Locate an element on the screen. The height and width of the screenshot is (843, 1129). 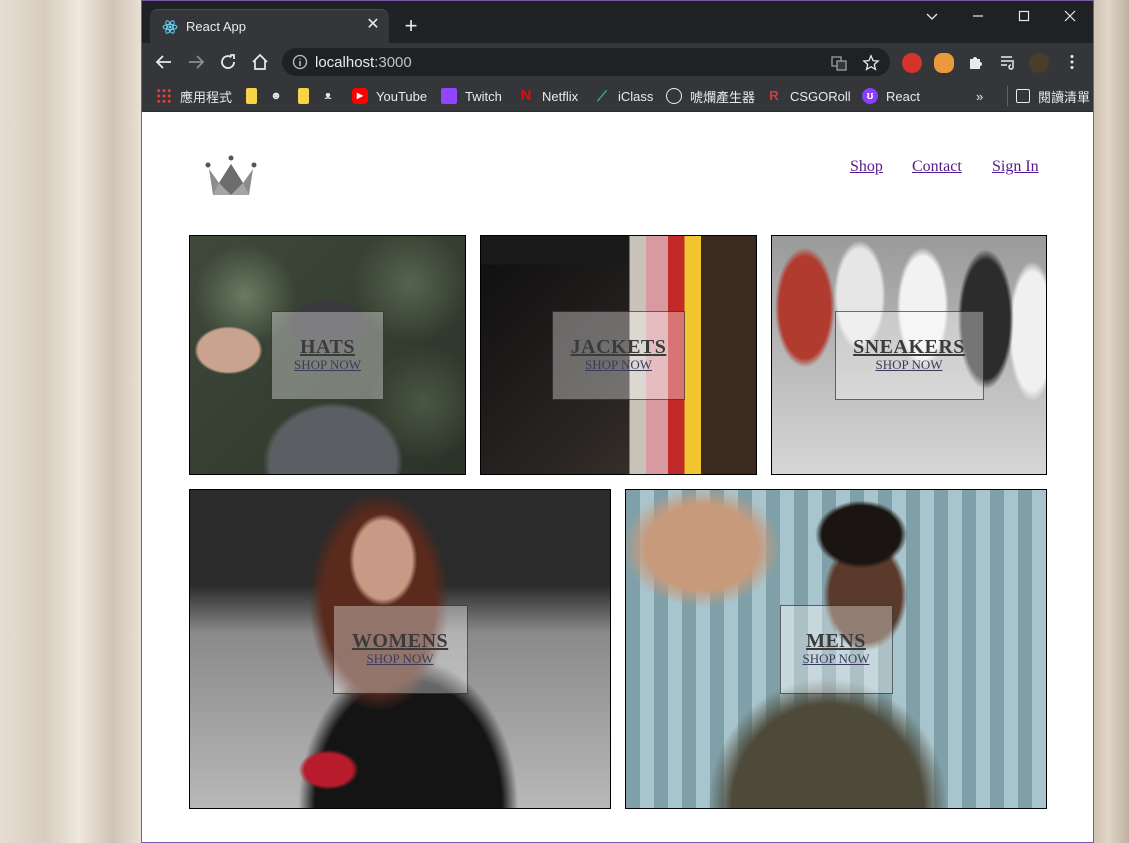
tab-react-app: React App ✕ is located at coordinates (269, 26).